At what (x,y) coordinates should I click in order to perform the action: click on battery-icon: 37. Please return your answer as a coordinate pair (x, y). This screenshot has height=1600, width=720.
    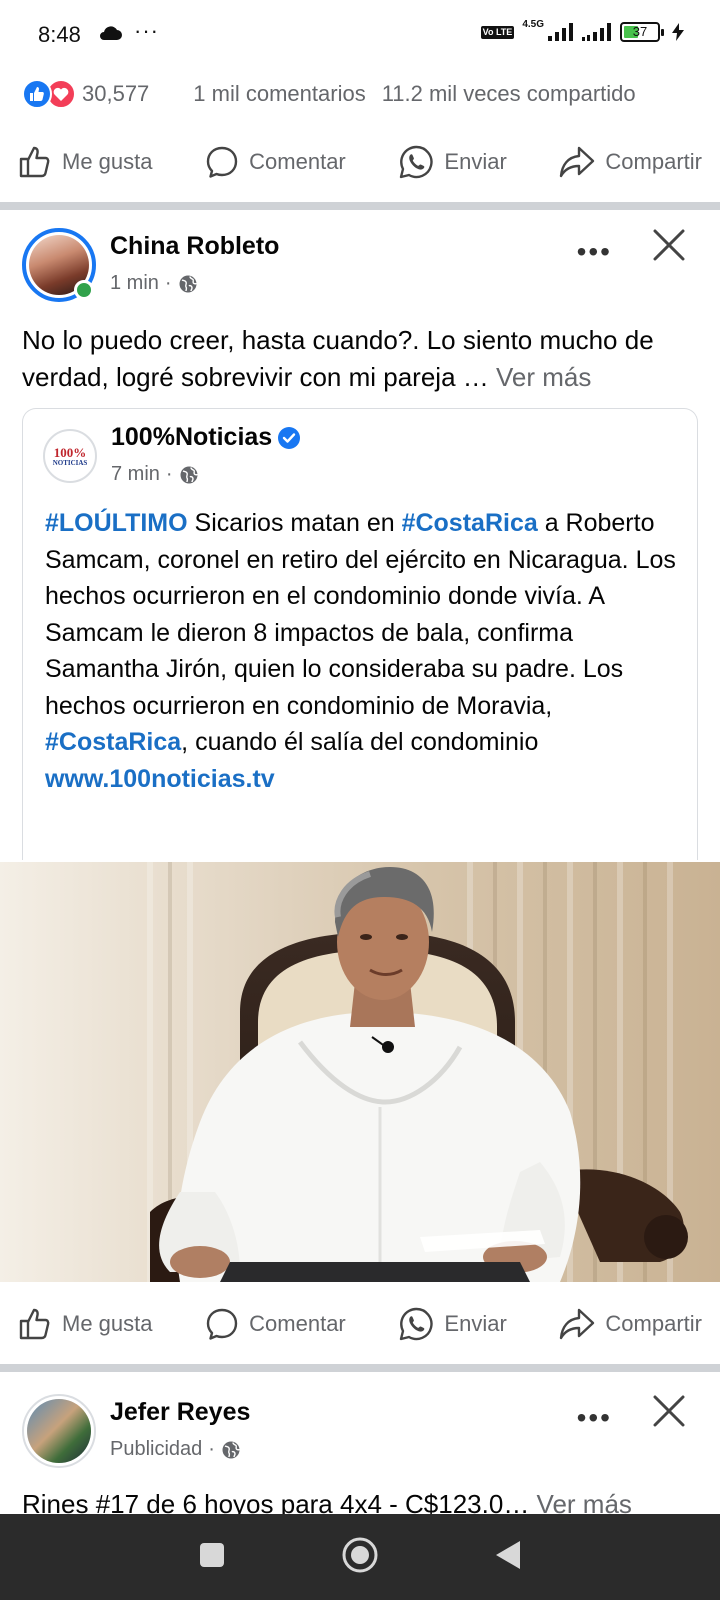
    Looking at the image, I should click on (642, 32).